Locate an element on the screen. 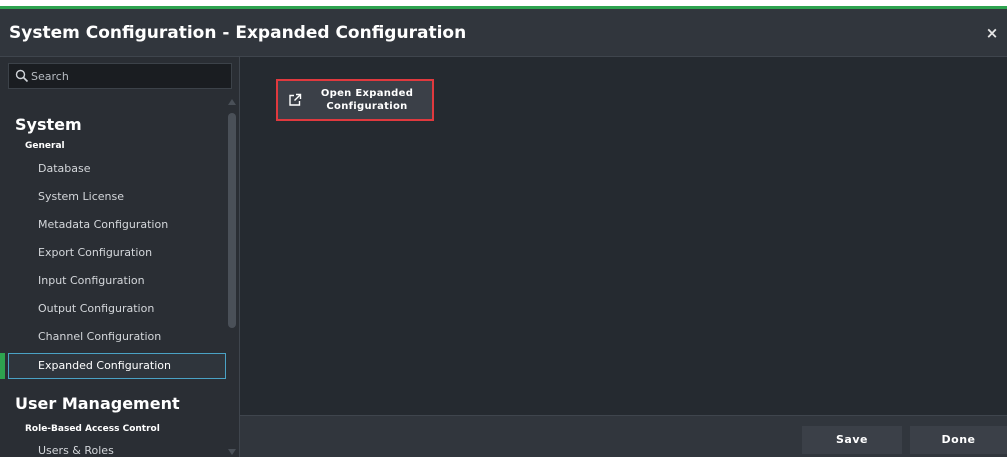 The height and width of the screenshot is (457, 1007). section-title-system: System is located at coordinates (48, 124).